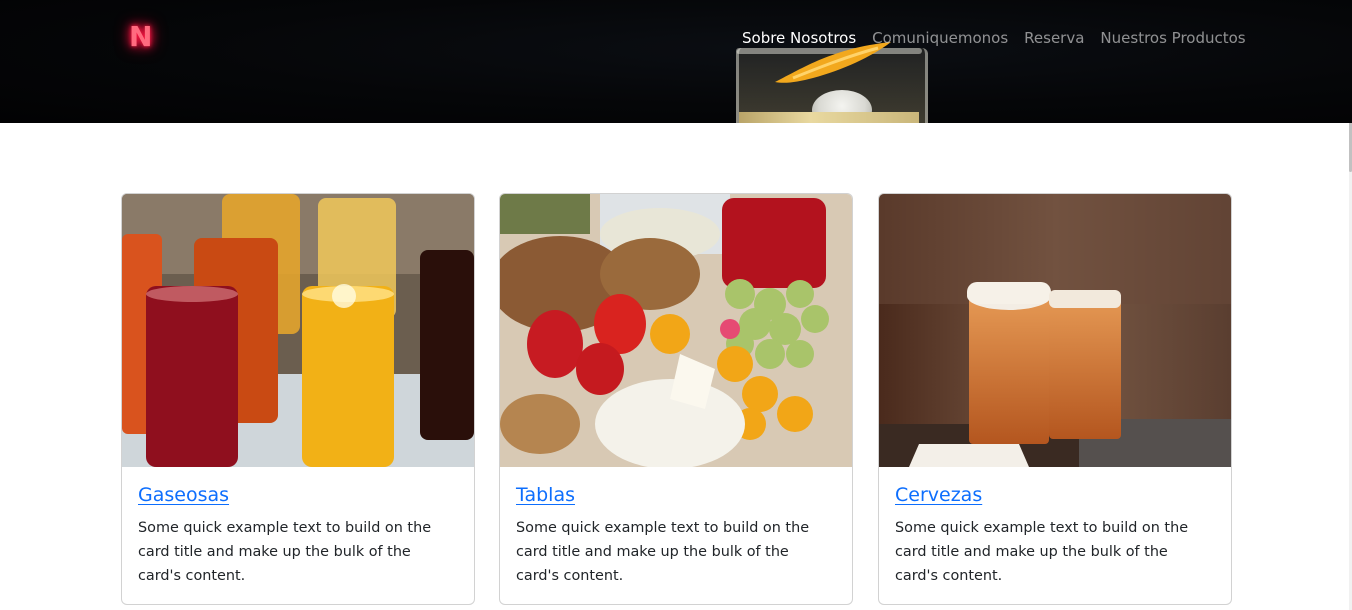 This screenshot has width=1352, height=610. I want to click on card-title-gaseosas: Gaseosas, so click(183, 495).